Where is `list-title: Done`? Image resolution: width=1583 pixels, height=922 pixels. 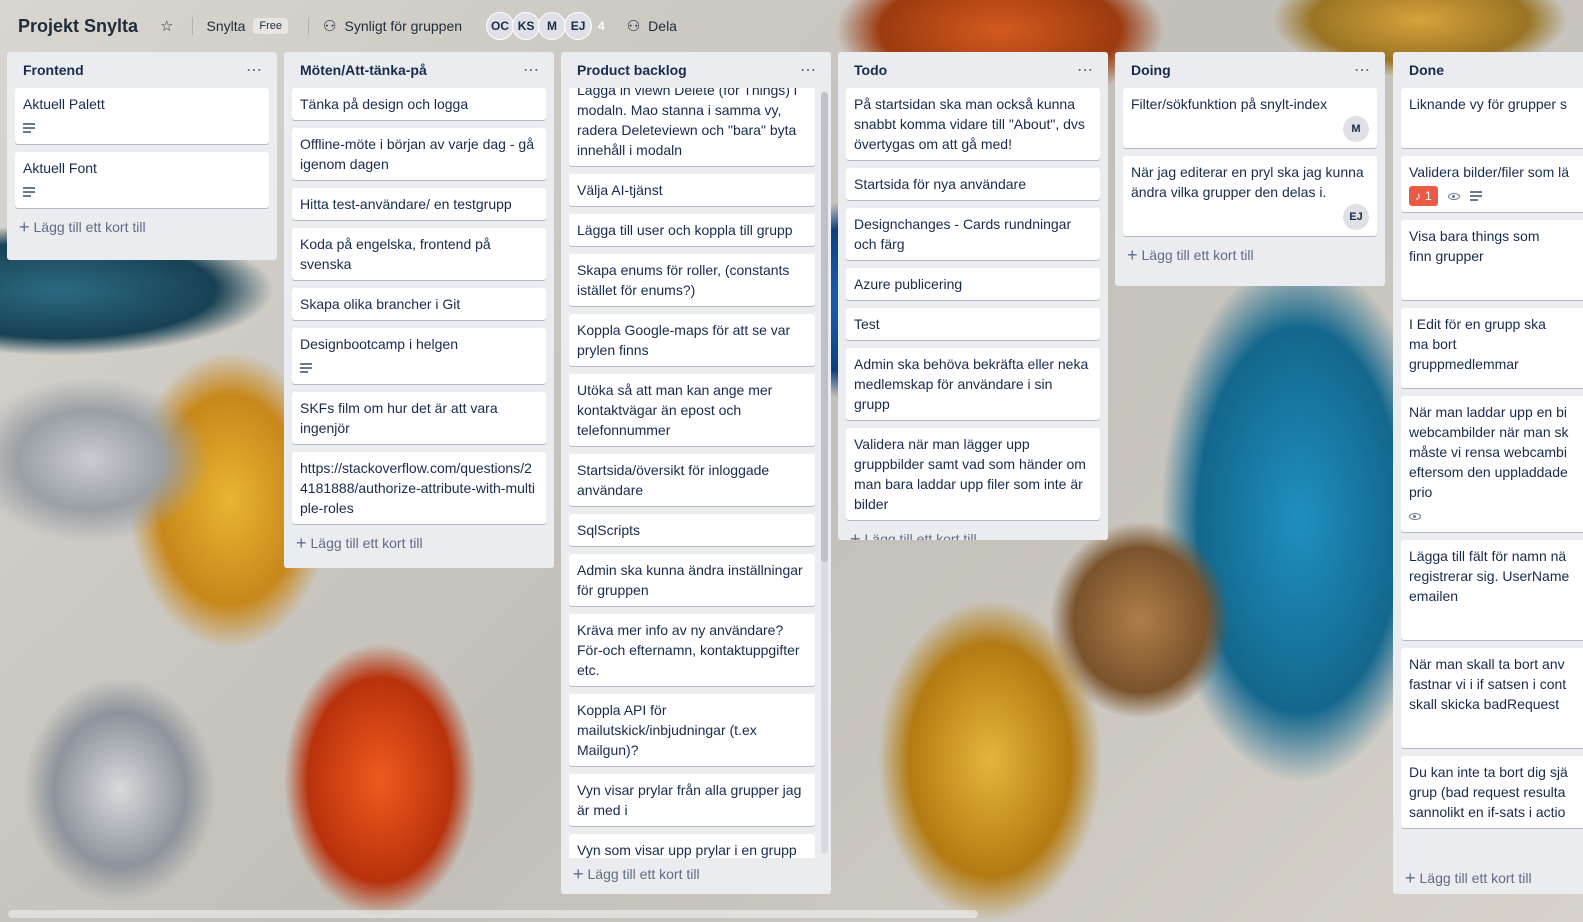
list-title: Done is located at coordinates (1426, 70).